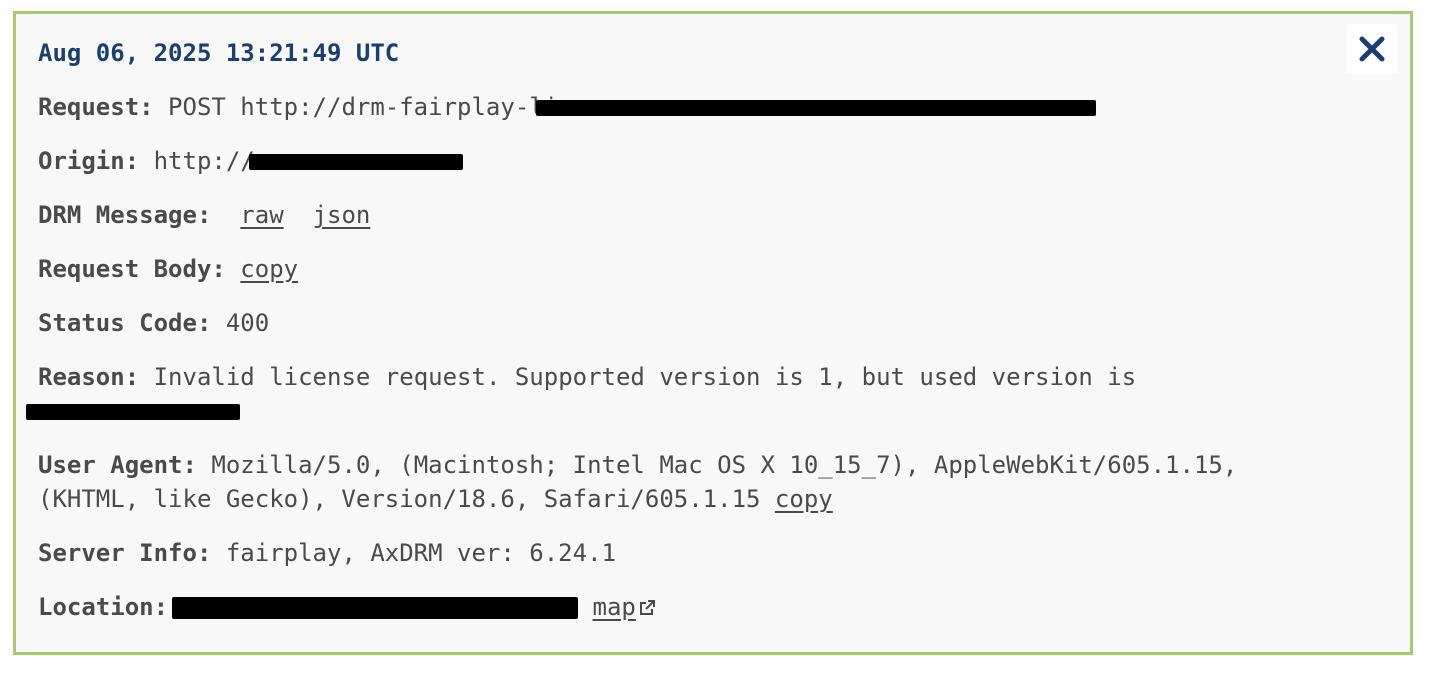 Image resolution: width=1434 pixels, height=674 pixels. What do you see at coordinates (614, 607) in the screenshot?
I see `map-link-label: map` at bounding box center [614, 607].